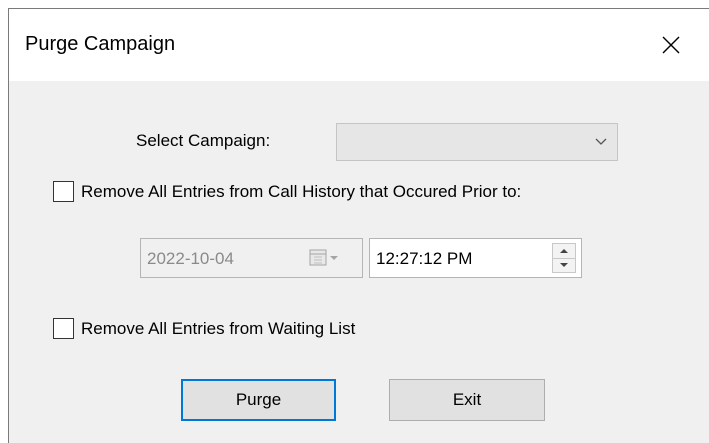 This screenshot has height=443, width=709. I want to click on exit-button: Exit, so click(467, 400).